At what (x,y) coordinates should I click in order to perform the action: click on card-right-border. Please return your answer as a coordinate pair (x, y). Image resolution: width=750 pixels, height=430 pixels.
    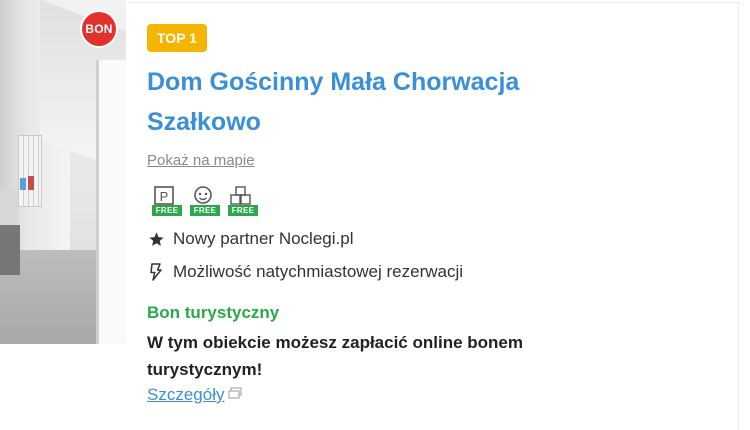
    Looking at the image, I should click on (738, 216).